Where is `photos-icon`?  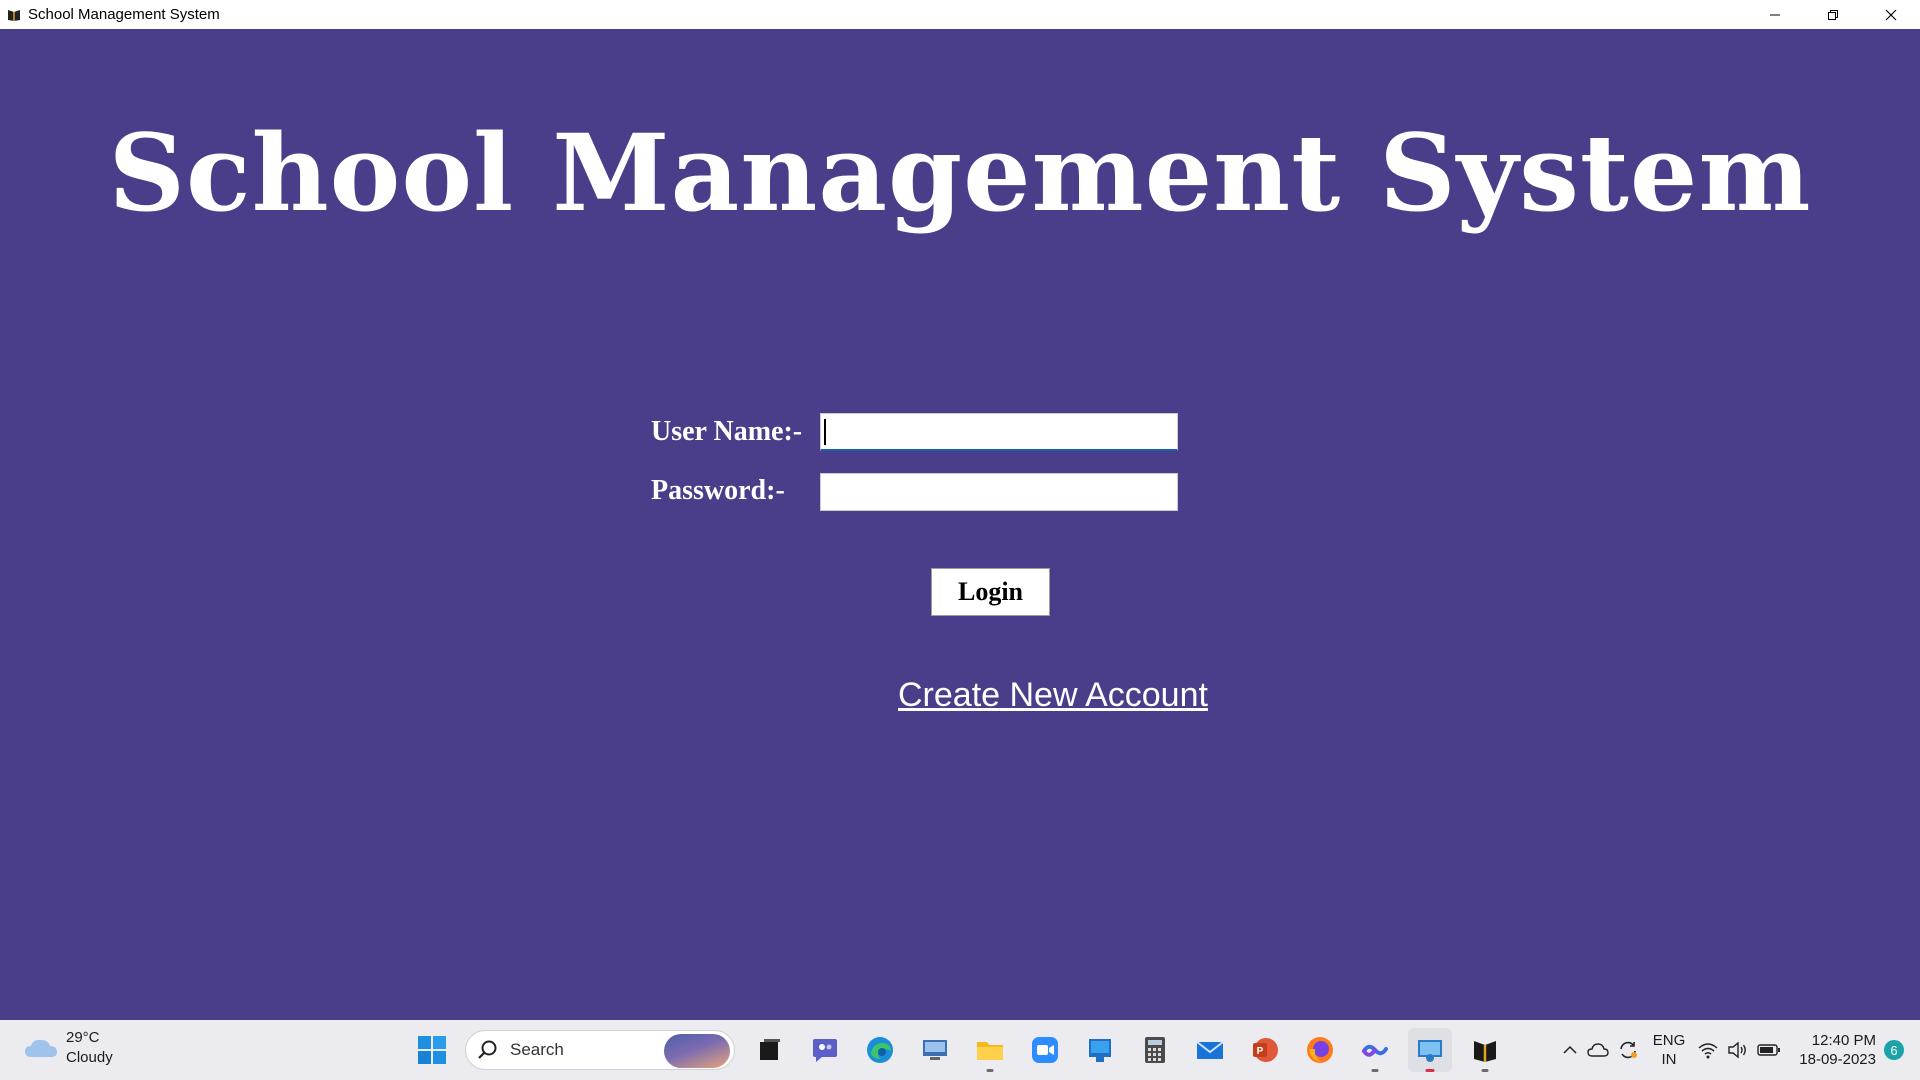
photos-icon is located at coordinates (1430, 1050).